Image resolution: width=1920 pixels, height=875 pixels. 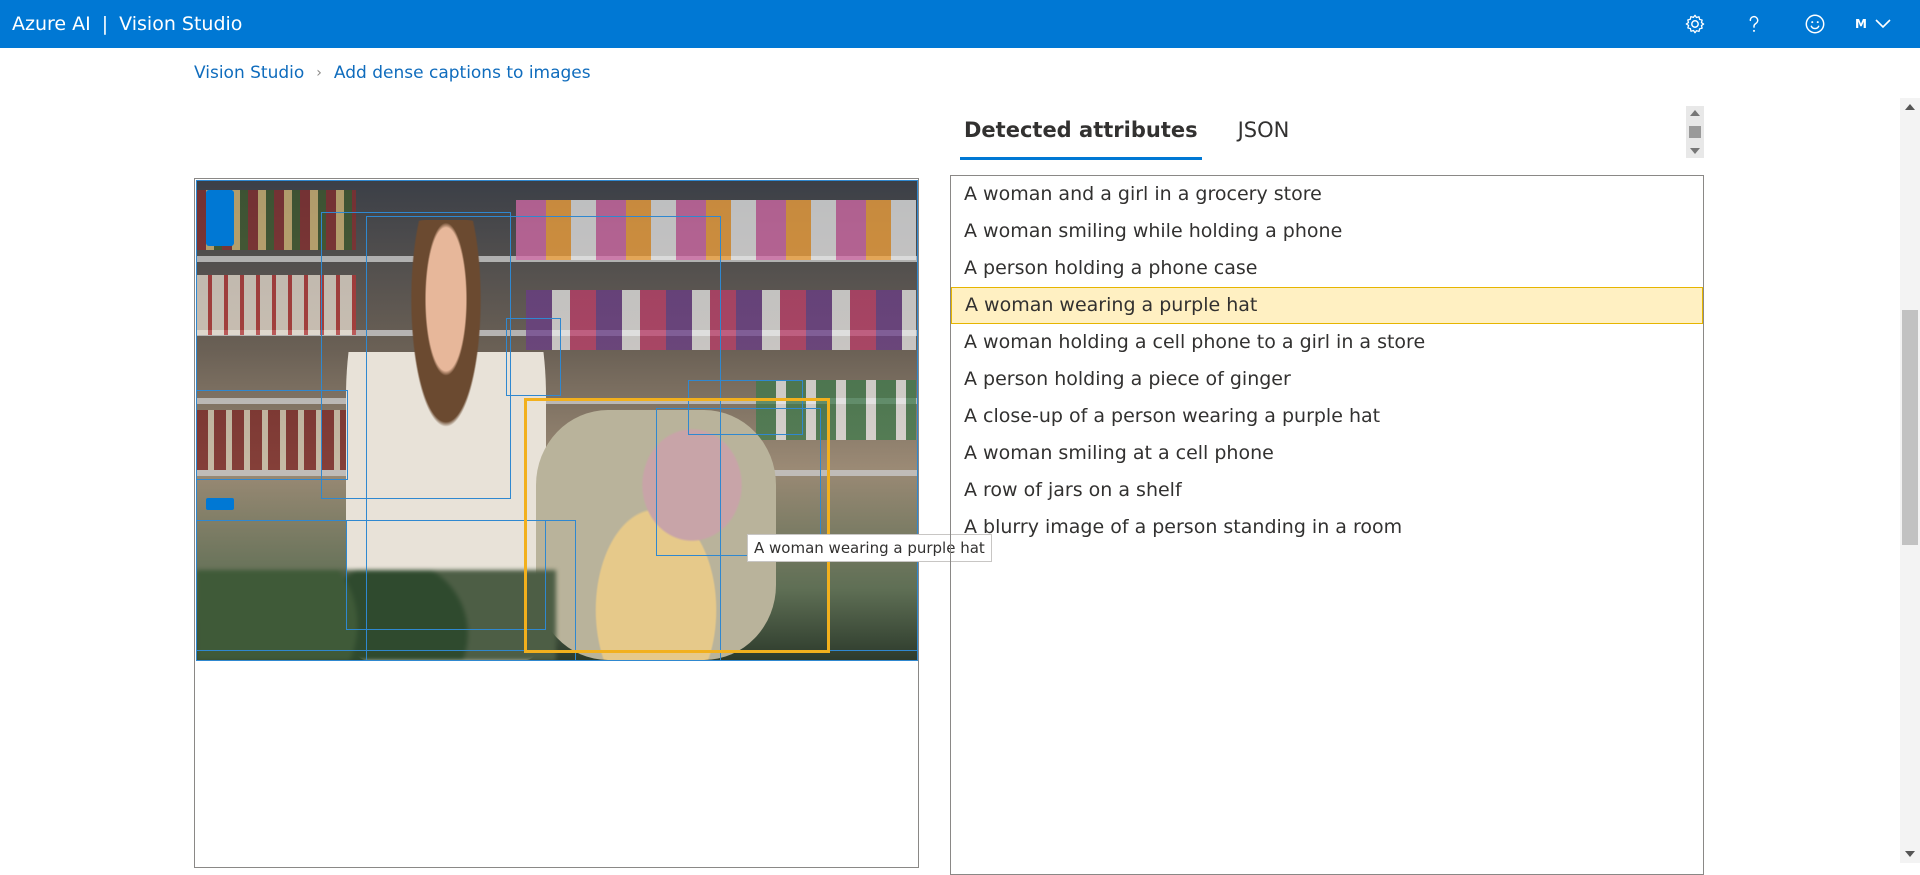 I want to click on tab-json: JSON, so click(x=1264, y=135).